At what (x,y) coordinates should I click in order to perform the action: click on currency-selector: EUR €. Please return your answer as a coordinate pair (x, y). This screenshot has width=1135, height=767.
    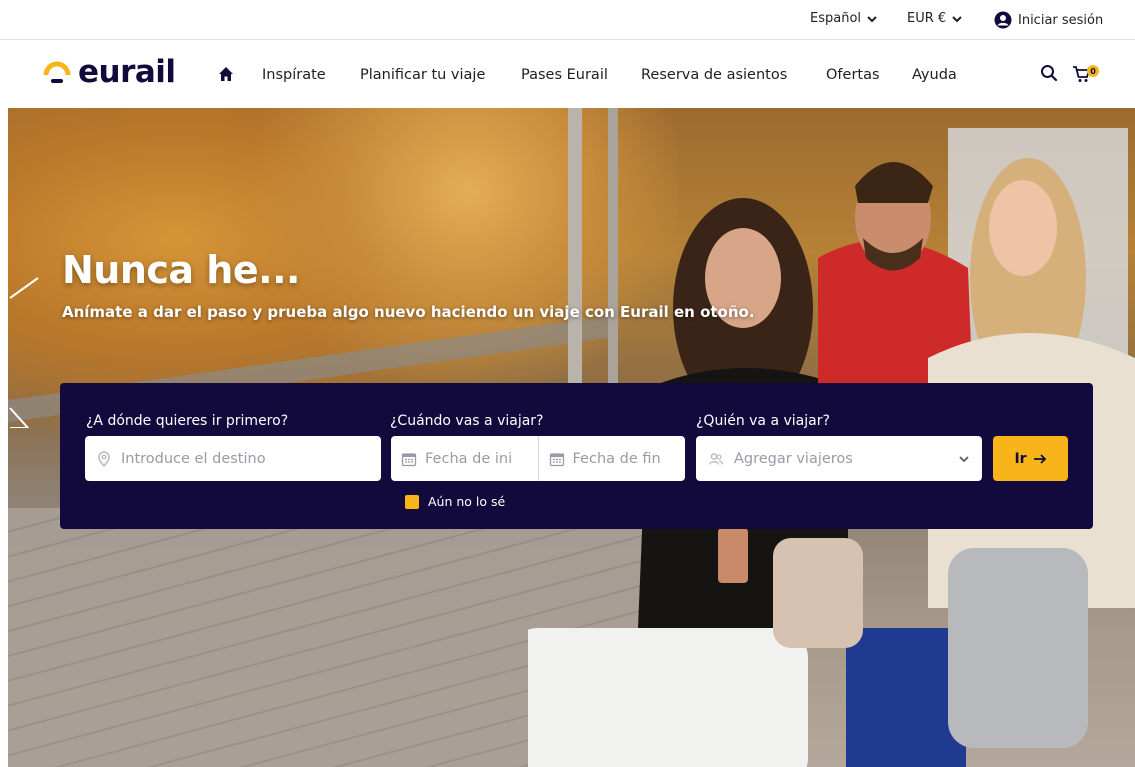
    Looking at the image, I should click on (934, 18).